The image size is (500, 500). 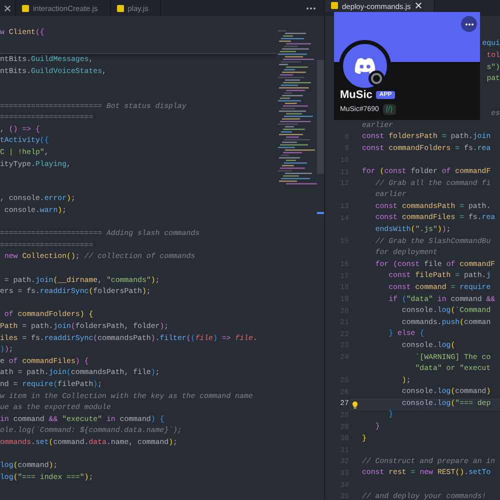 I want to click on minimap-drawing, so click(x=297, y=107).